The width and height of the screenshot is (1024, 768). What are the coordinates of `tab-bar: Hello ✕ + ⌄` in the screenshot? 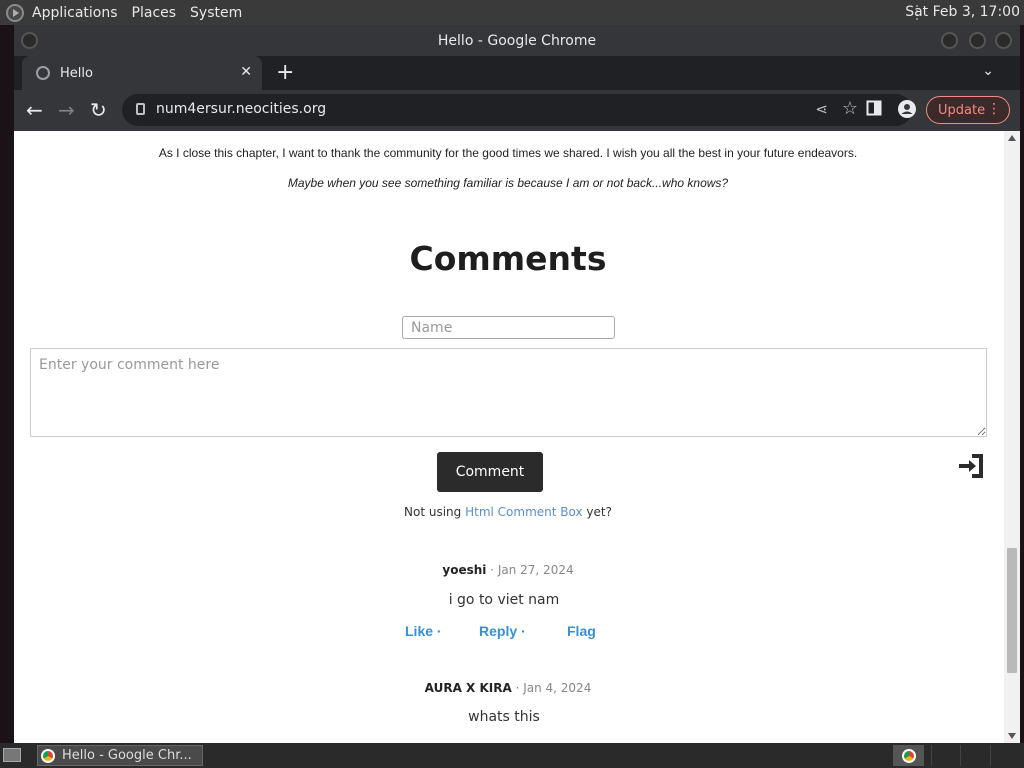 It's located at (517, 73).